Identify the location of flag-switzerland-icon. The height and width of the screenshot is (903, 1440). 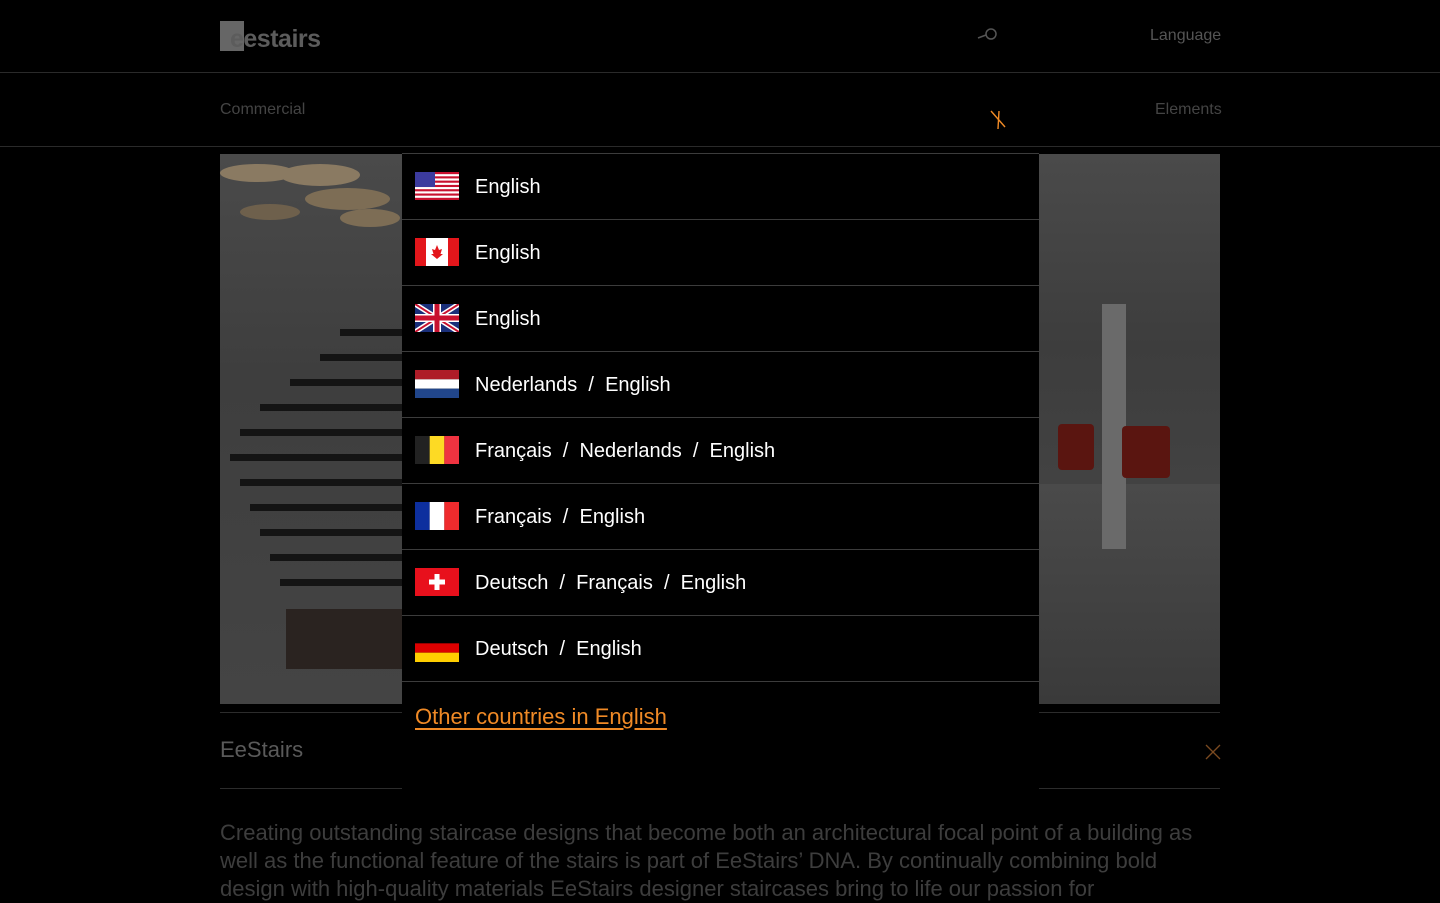
(437, 582).